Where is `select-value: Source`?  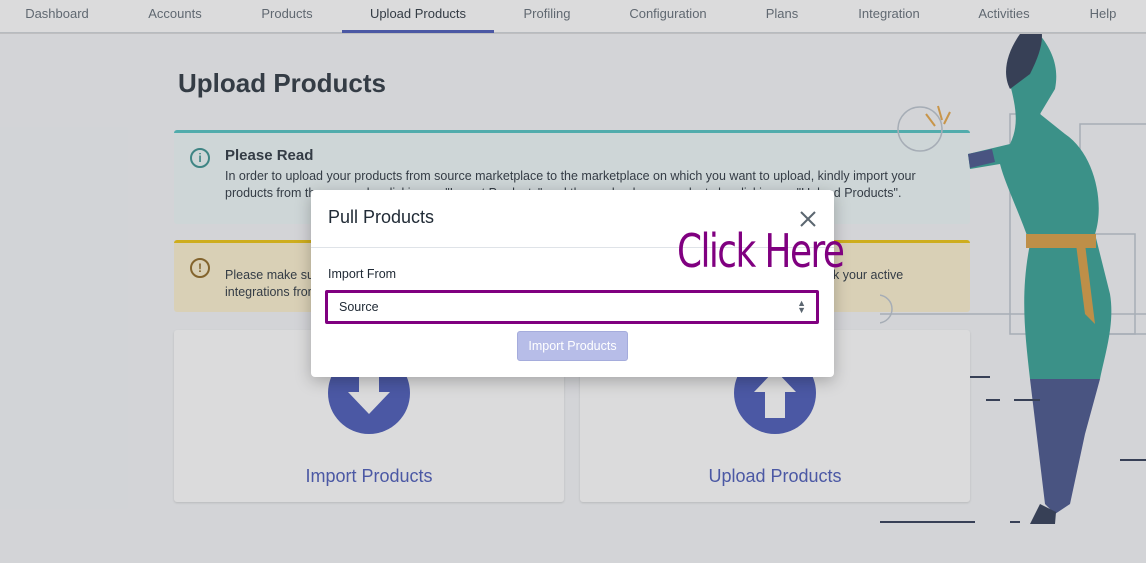 select-value: Source is located at coordinates (359, 307).